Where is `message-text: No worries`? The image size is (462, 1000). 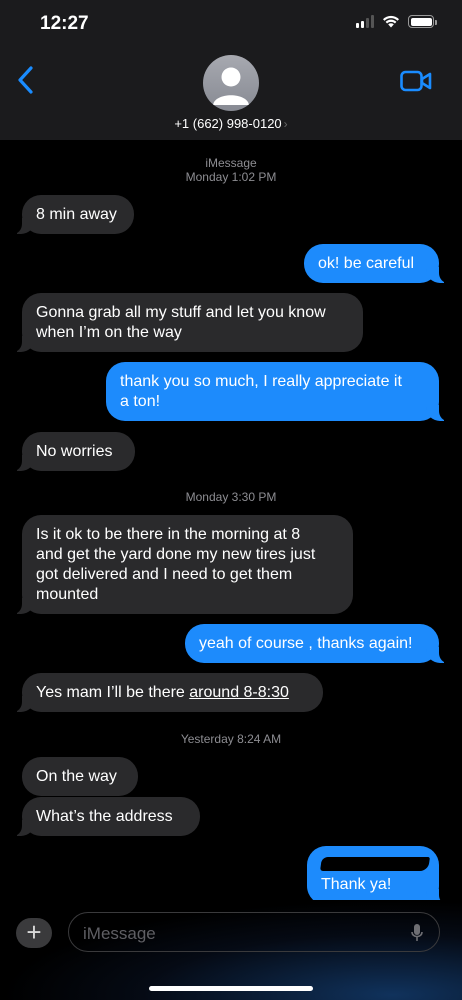
message-text: No worries is located at coordinates (74, 451).